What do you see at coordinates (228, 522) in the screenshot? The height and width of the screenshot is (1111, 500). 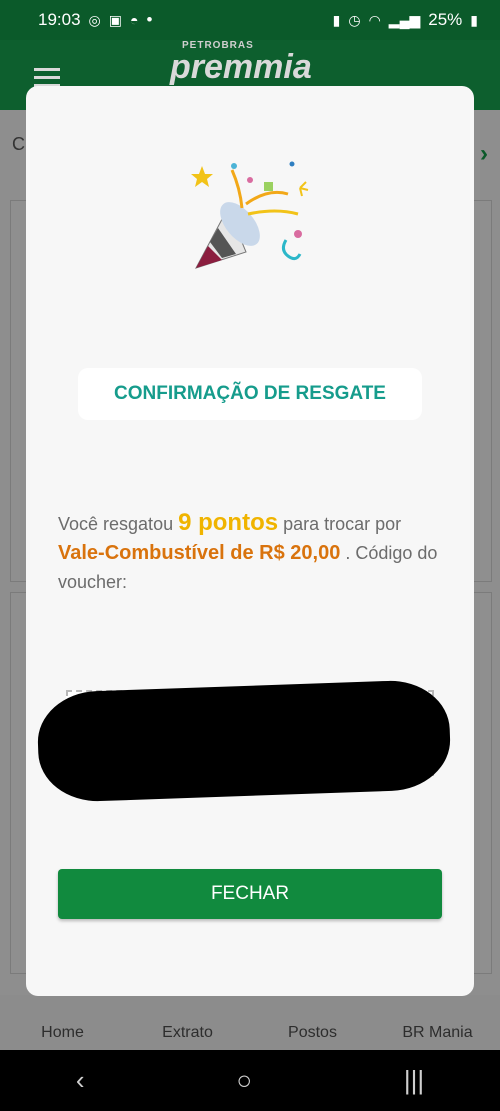 I see `points-value: 9 pontos` at bounding box center [228, 522].